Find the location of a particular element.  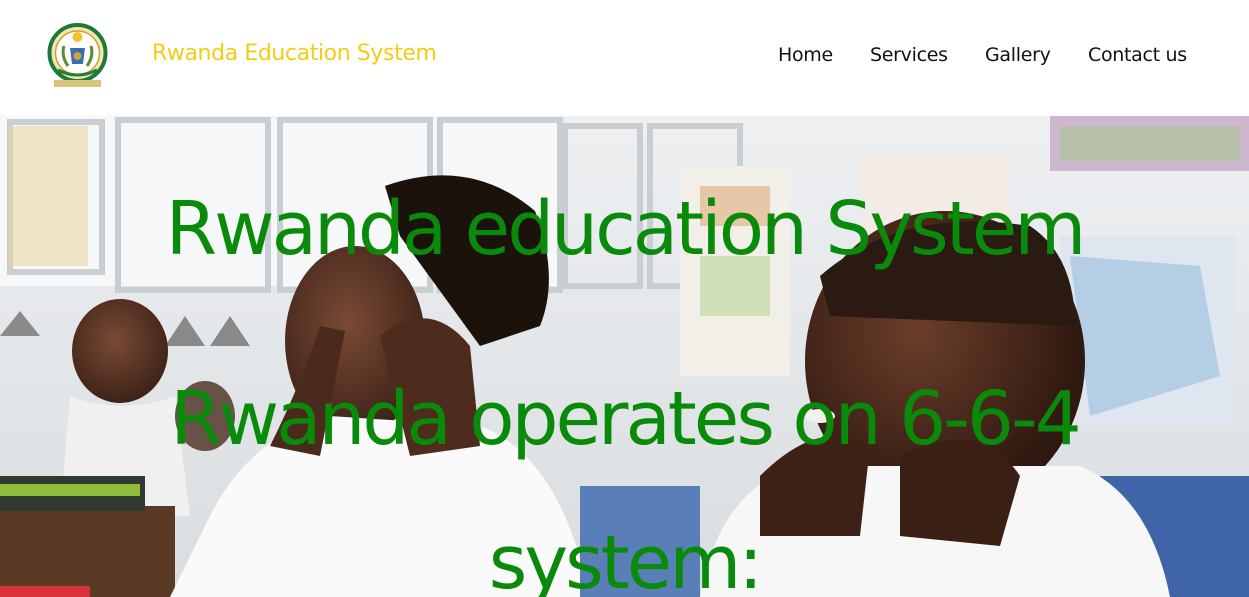

nav-contact-us: Contact us is located at coordinates (1137, 55).